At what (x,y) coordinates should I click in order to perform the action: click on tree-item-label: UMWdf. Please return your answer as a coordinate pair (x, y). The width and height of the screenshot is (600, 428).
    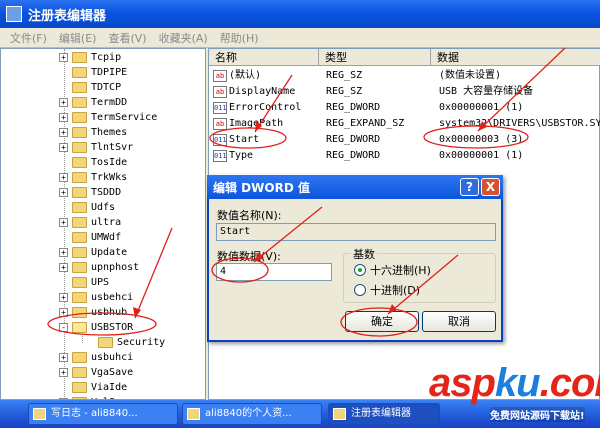
    Looking at the image, I should click on (106, 237).